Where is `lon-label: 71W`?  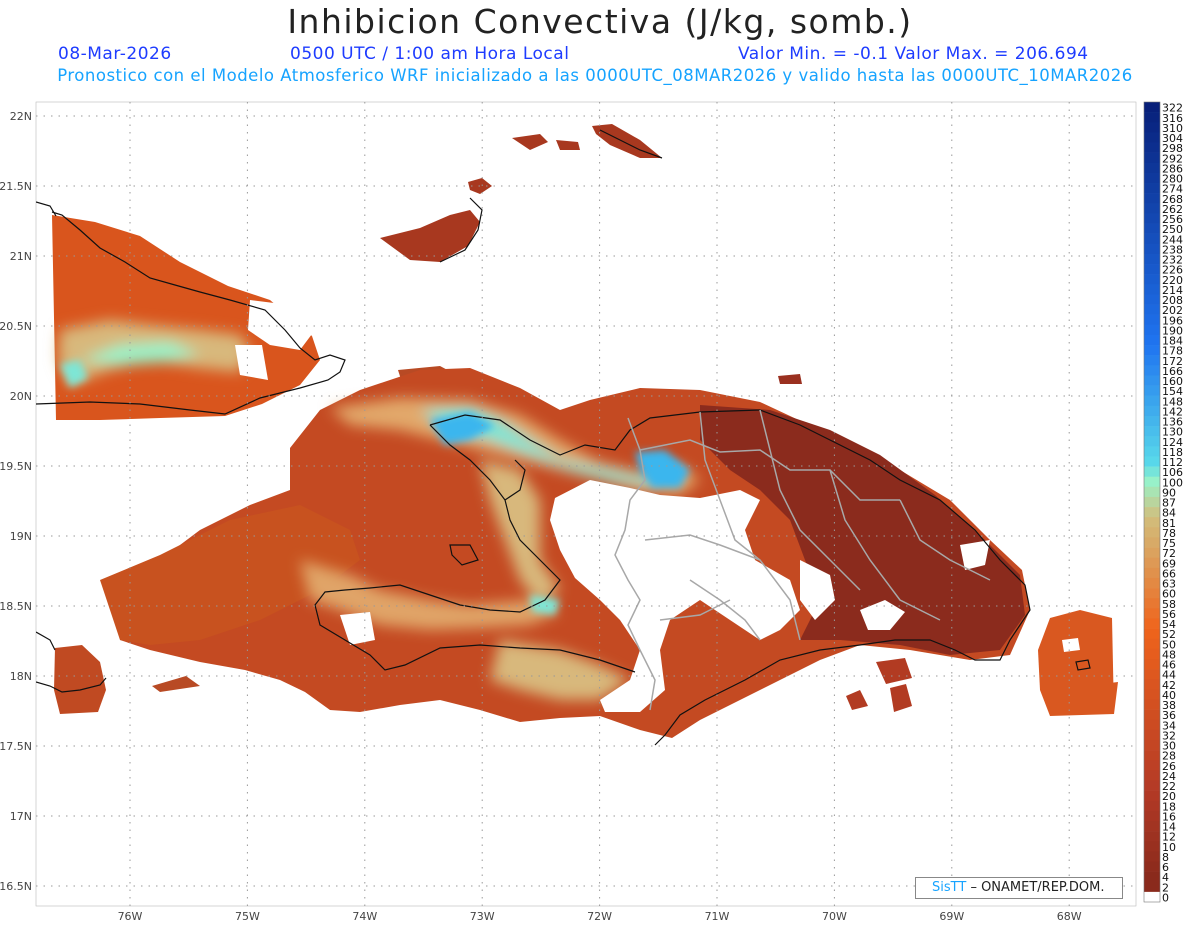
lon-label: 71W is located at coordinates (717, 916).